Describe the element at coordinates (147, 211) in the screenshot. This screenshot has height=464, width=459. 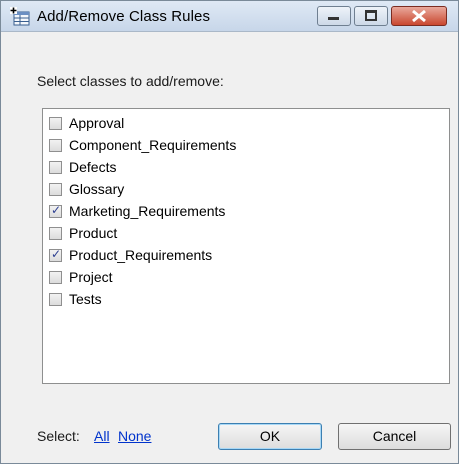
I see `list-item-label: Marketing_Requirements` at that location.